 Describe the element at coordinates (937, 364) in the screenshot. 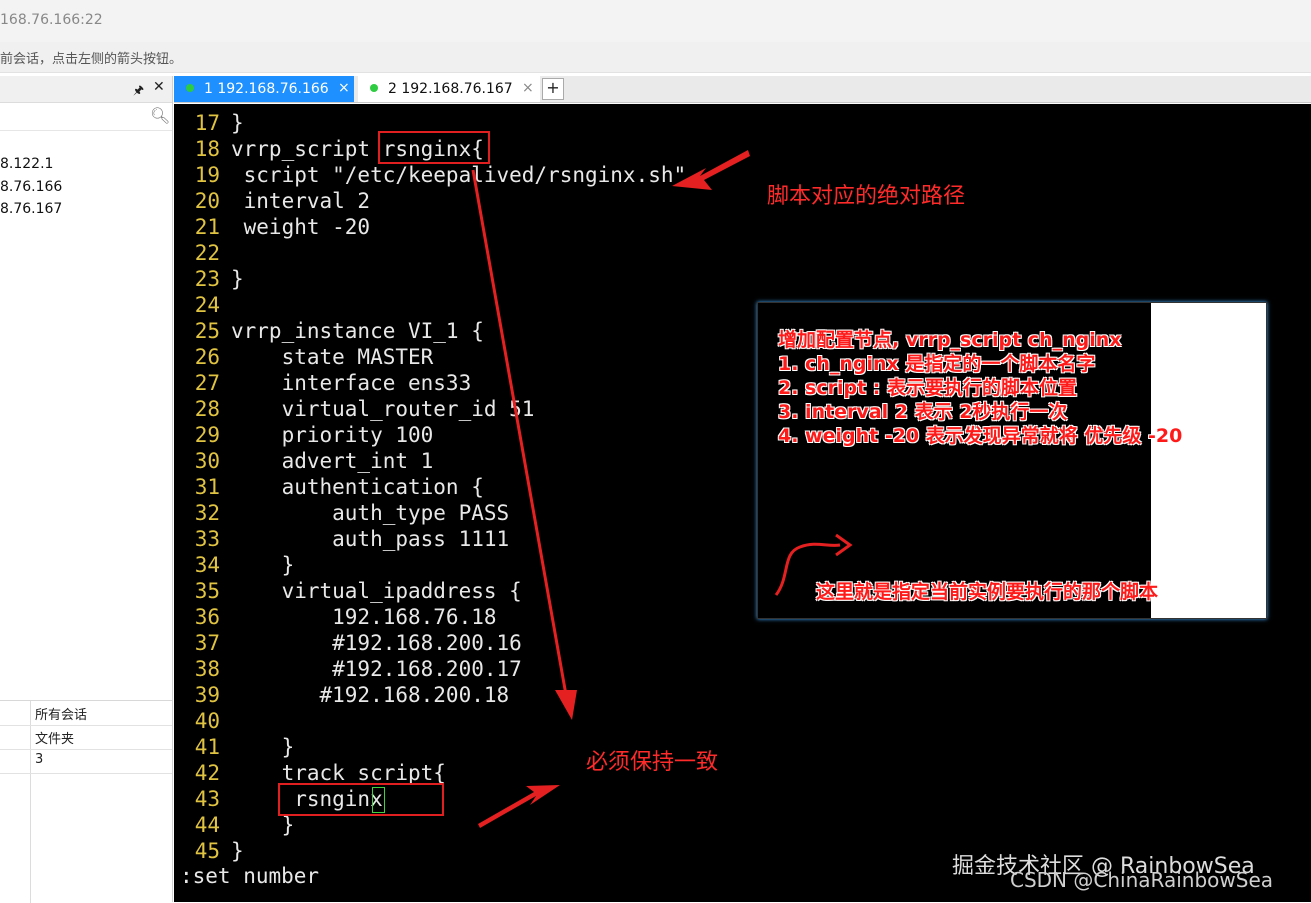

I see `note-line: 1. ch_nginx 是指定的一个脚本名字` at that location.